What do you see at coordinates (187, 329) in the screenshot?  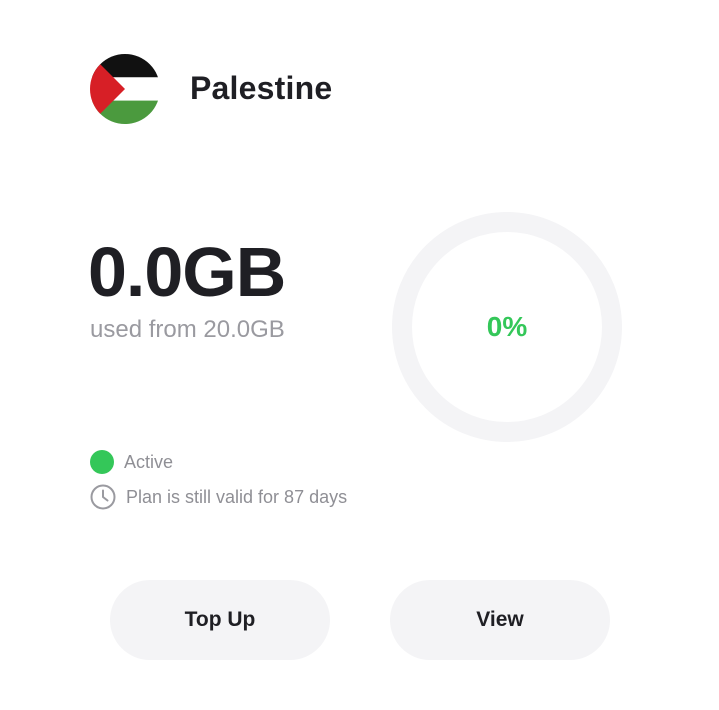 I see `data-total-text: used from 20.0GB` at bounding box center [187, 329].